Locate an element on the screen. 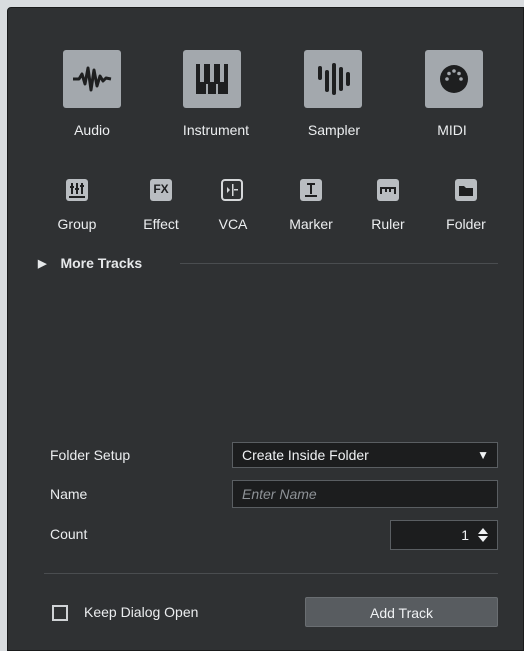 The image size is (524, 651). fx-icon: FX is located at coordinates (161, 189).